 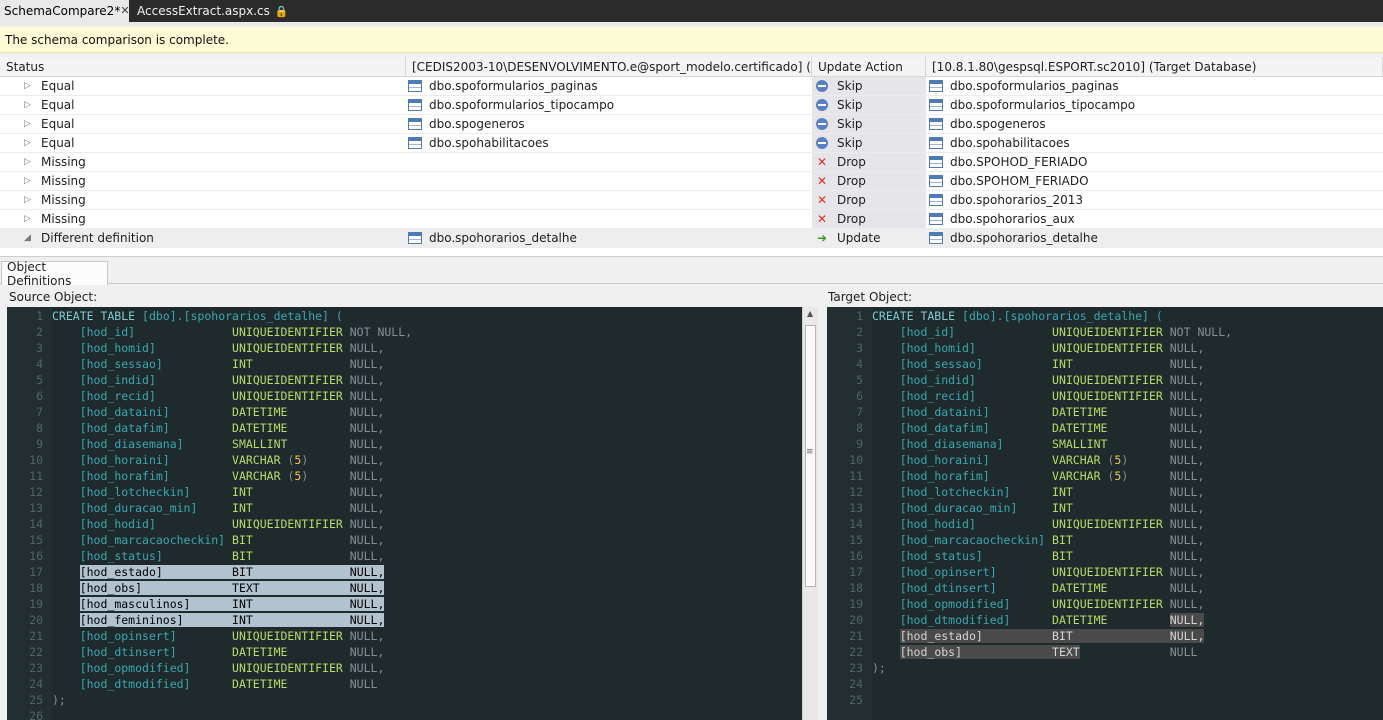 What do you see at coordinates (859, 444) in the screenshot?
I see `line-number: 9` at bounding box center [859, 444].